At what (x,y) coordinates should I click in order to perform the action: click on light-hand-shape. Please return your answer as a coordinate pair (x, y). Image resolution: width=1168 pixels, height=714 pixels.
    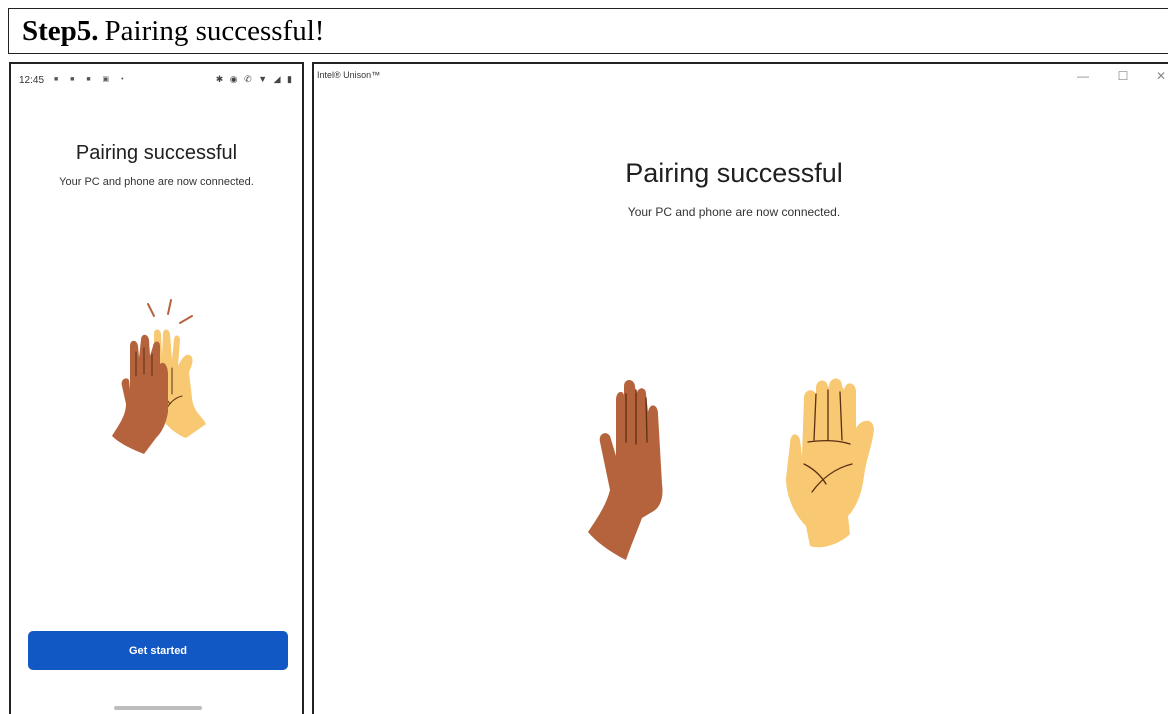
    Looking at the image, I should click on (830, 463).